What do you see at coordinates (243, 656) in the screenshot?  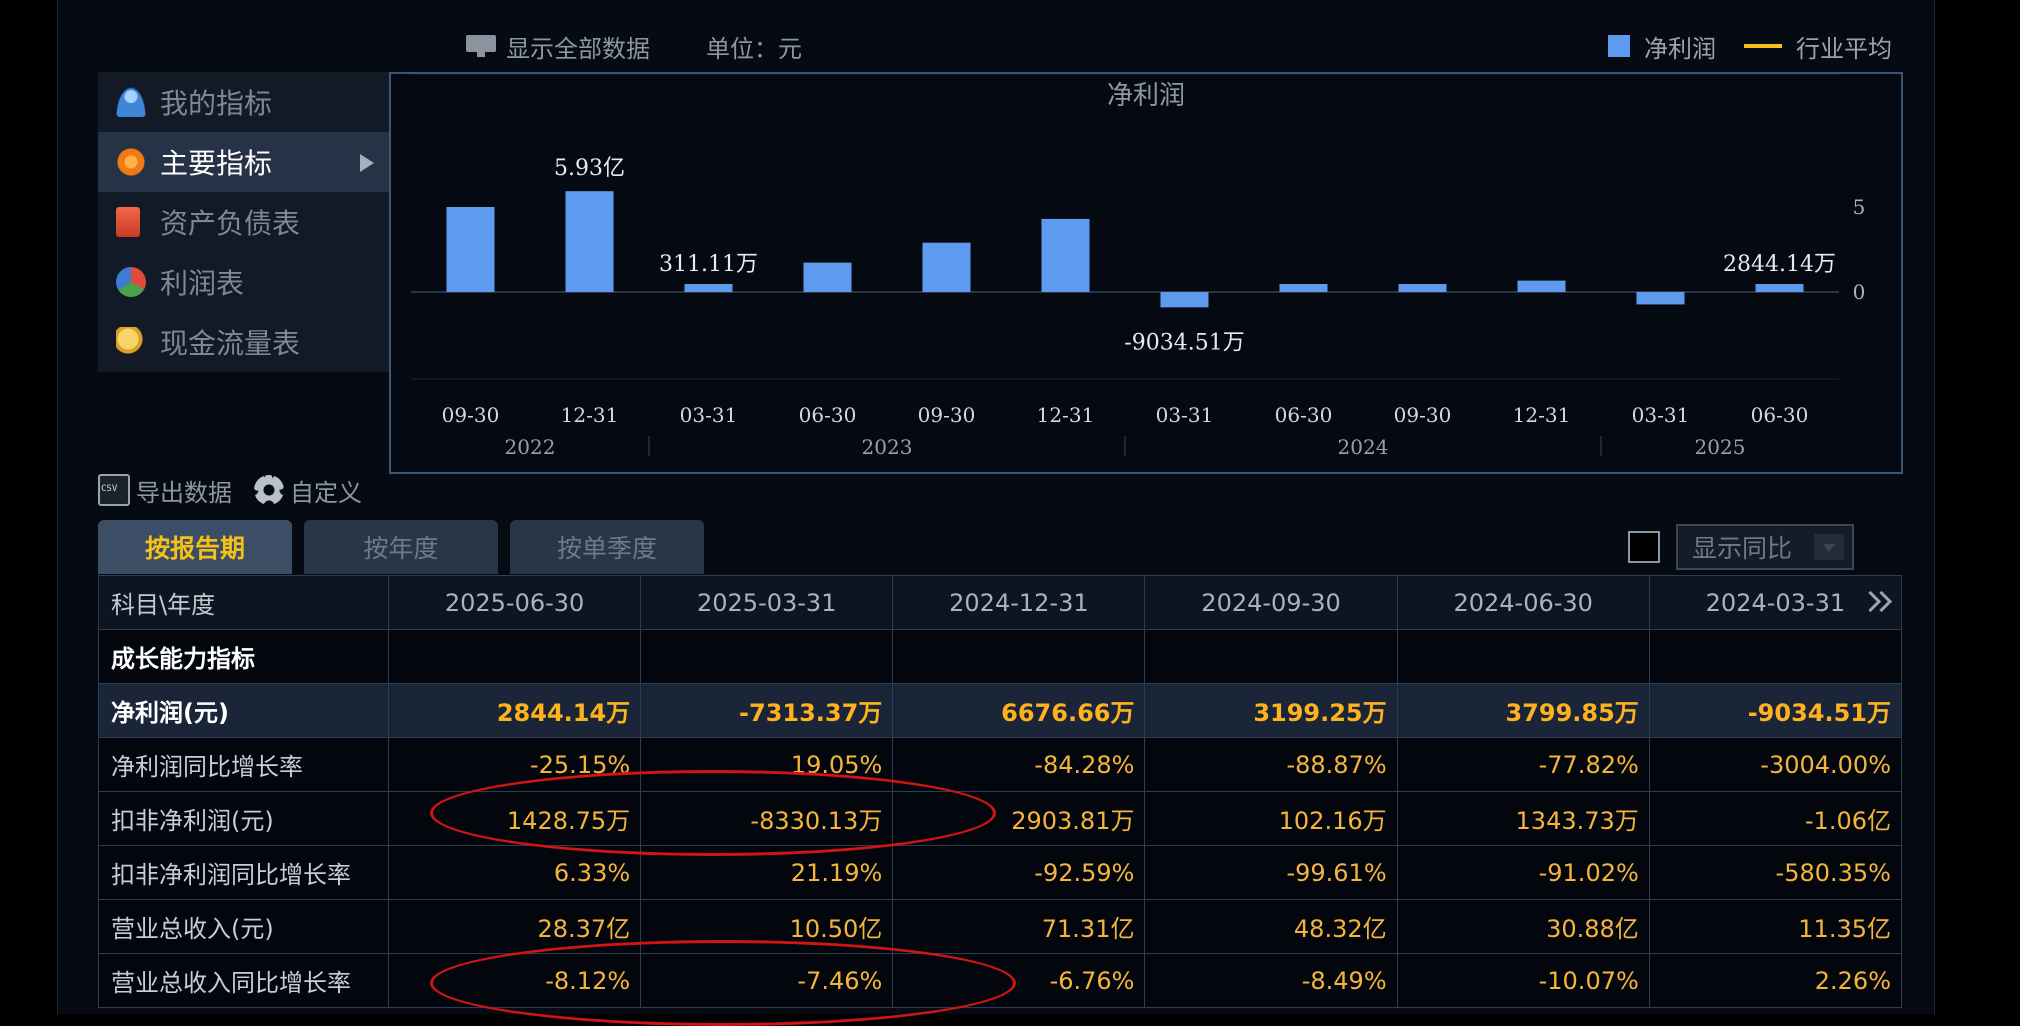 I see `row-label: 成长能力指标` at bounding box center [243, 656].